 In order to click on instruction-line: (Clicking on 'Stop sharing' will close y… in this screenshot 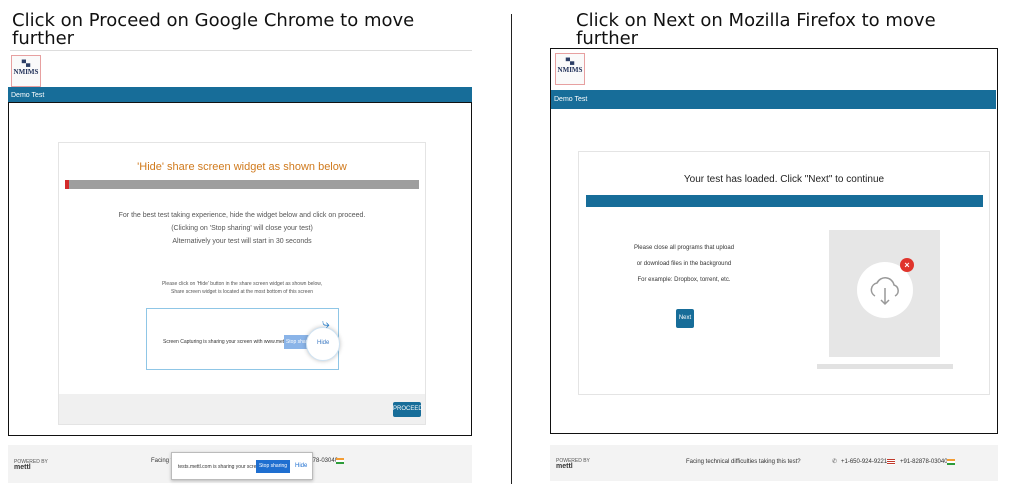, I will do `click(242, 228)`.